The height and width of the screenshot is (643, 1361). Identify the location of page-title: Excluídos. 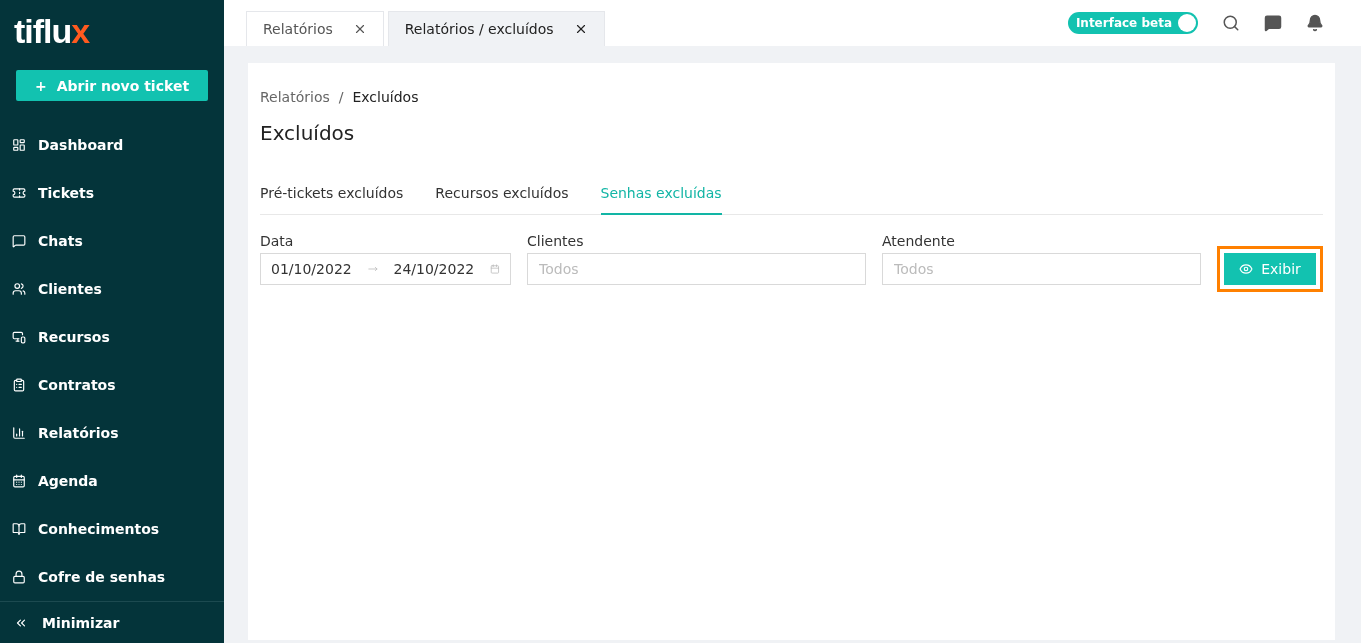
(308, 133).